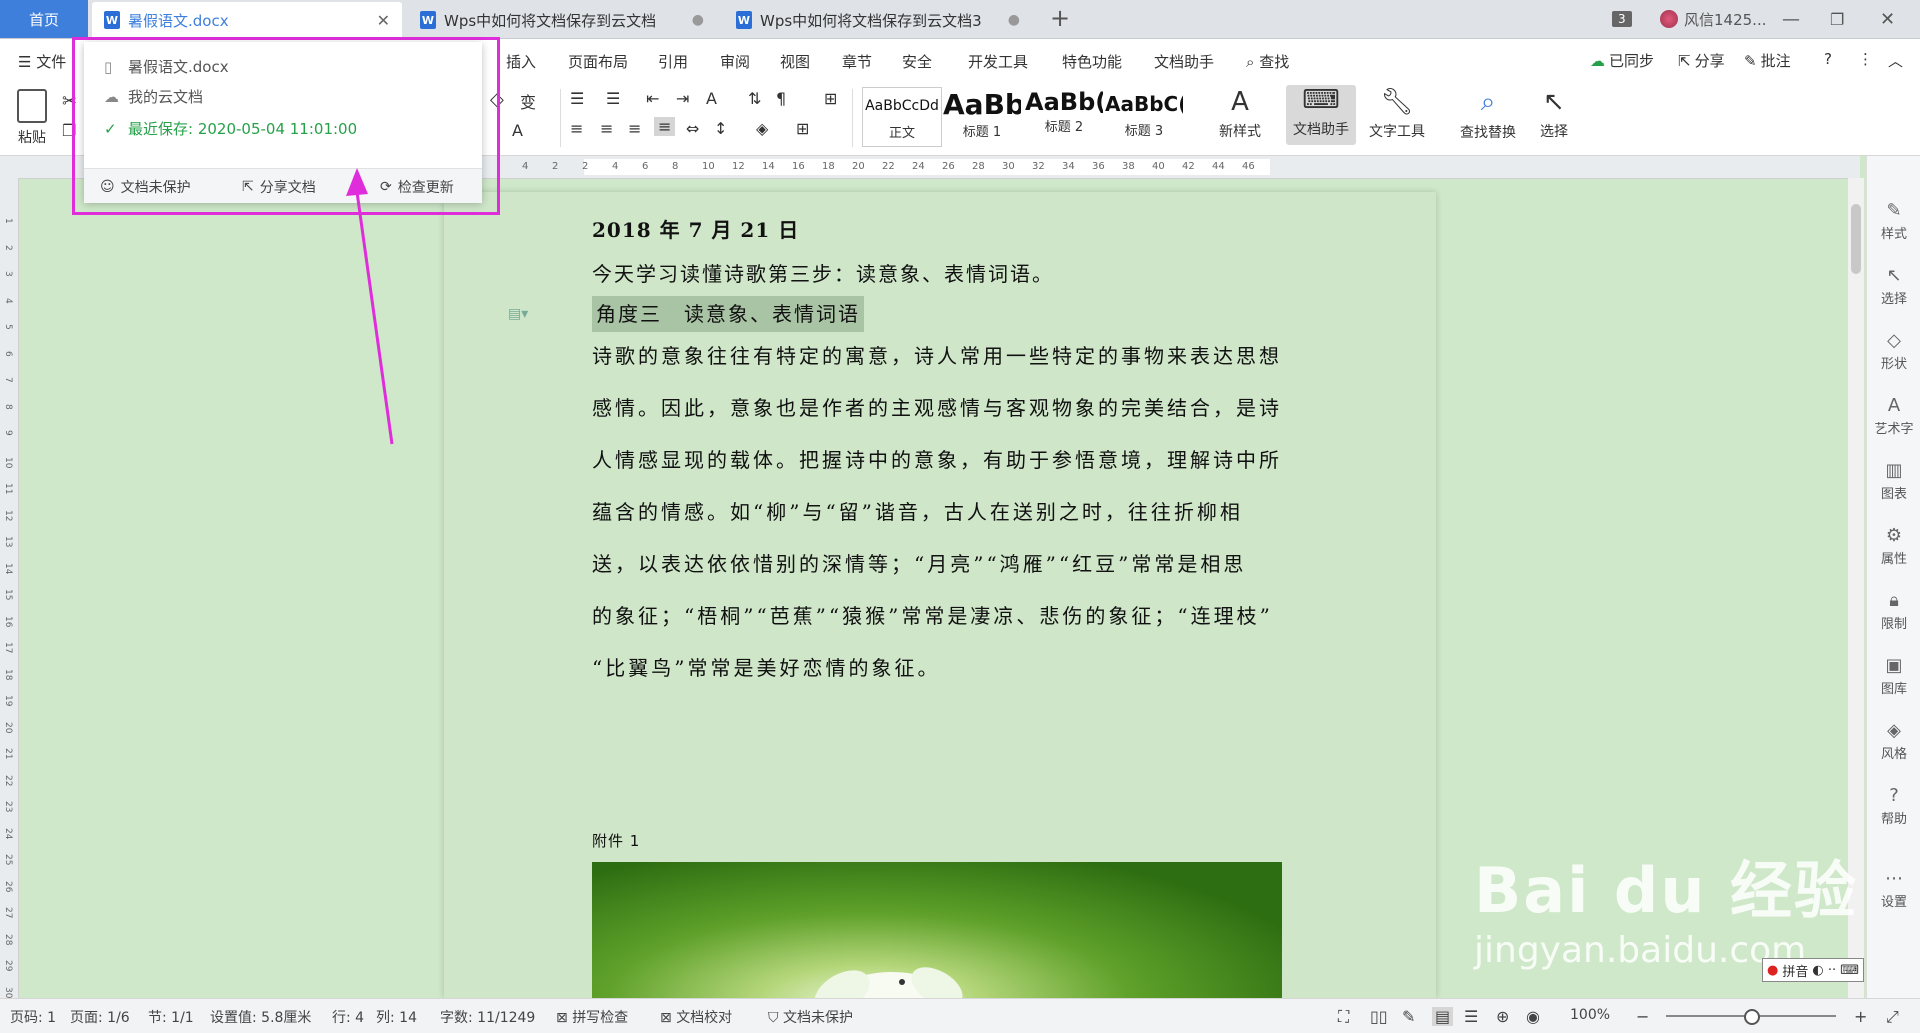 This screenshot has height=1033, width=1920. Describe the element at coordinates (1343, 1017) in the screenshot. I see `fullscreen-icon: ⛶` at that location.